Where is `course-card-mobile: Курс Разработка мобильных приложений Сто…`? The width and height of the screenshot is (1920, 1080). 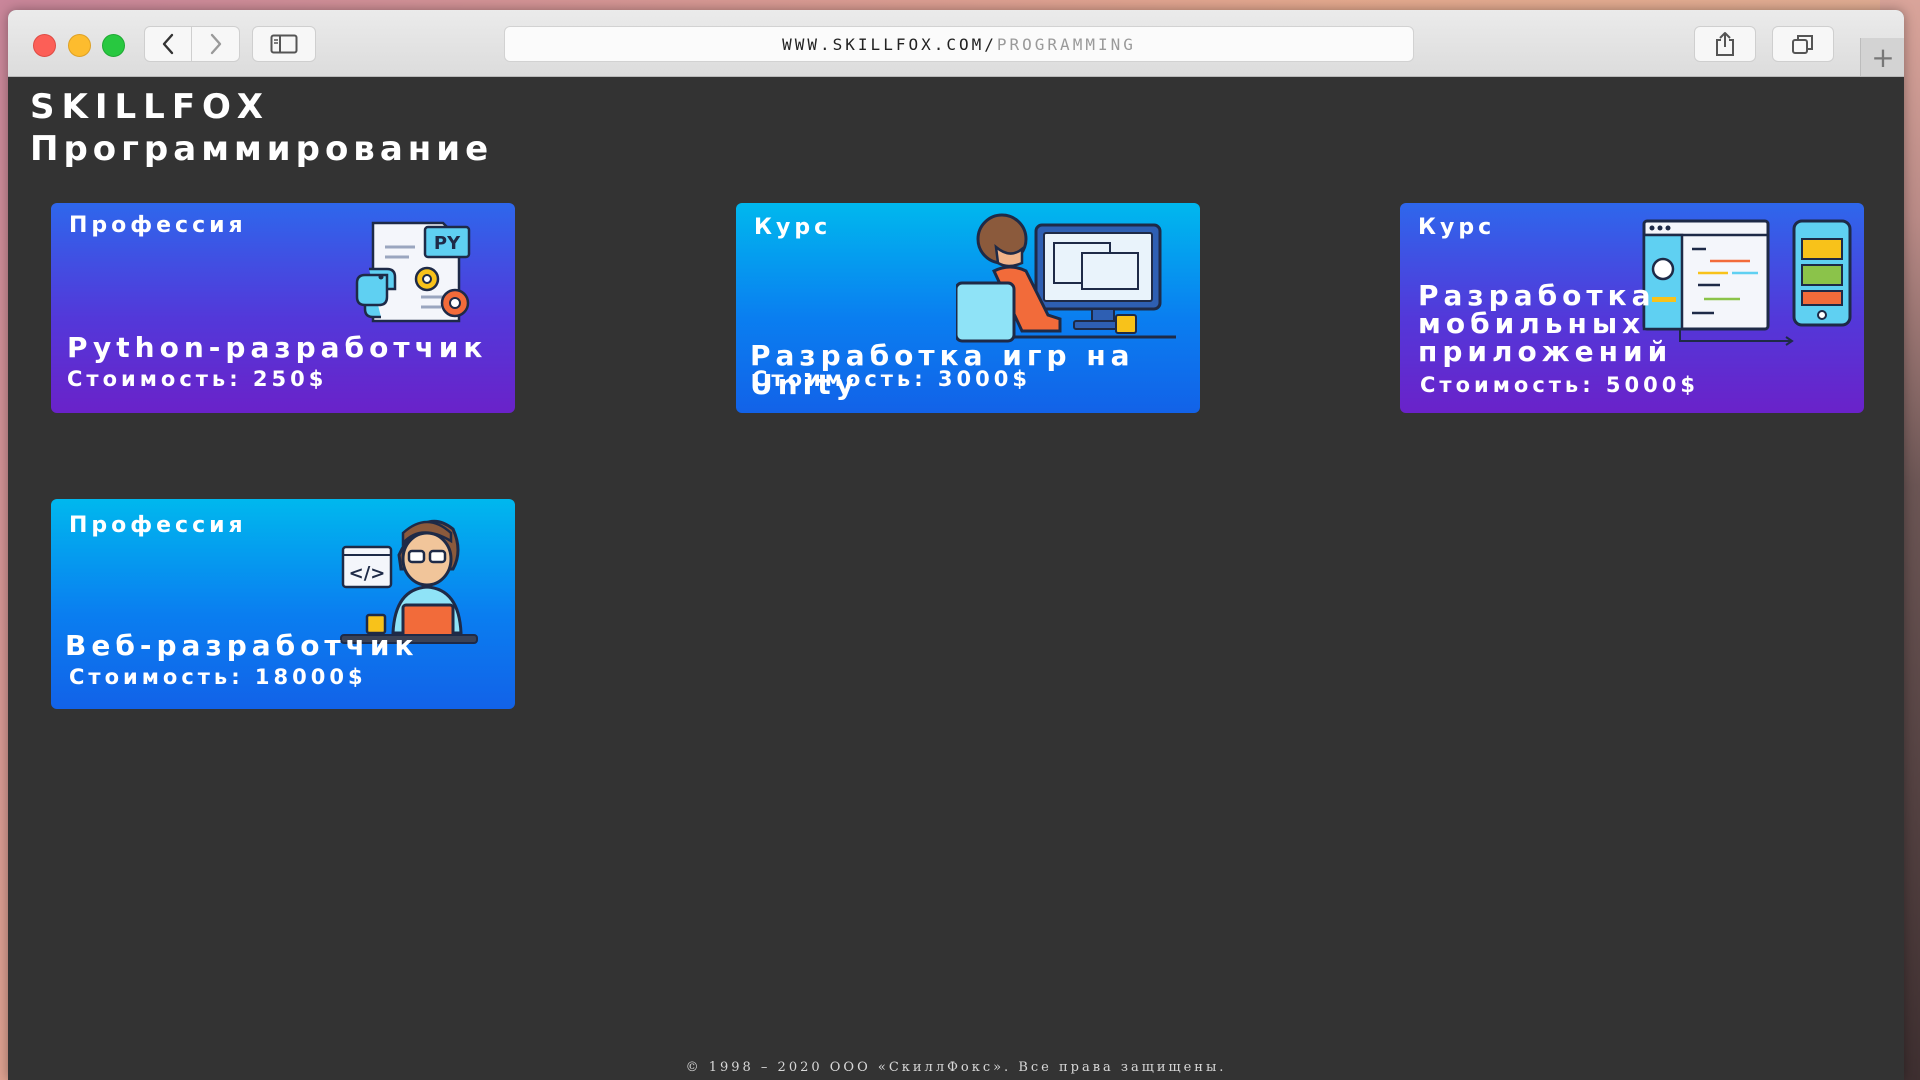 course-card-mobile: Курс Разработка мобильных приложений Сто… is located at coordinates (1632, 308).